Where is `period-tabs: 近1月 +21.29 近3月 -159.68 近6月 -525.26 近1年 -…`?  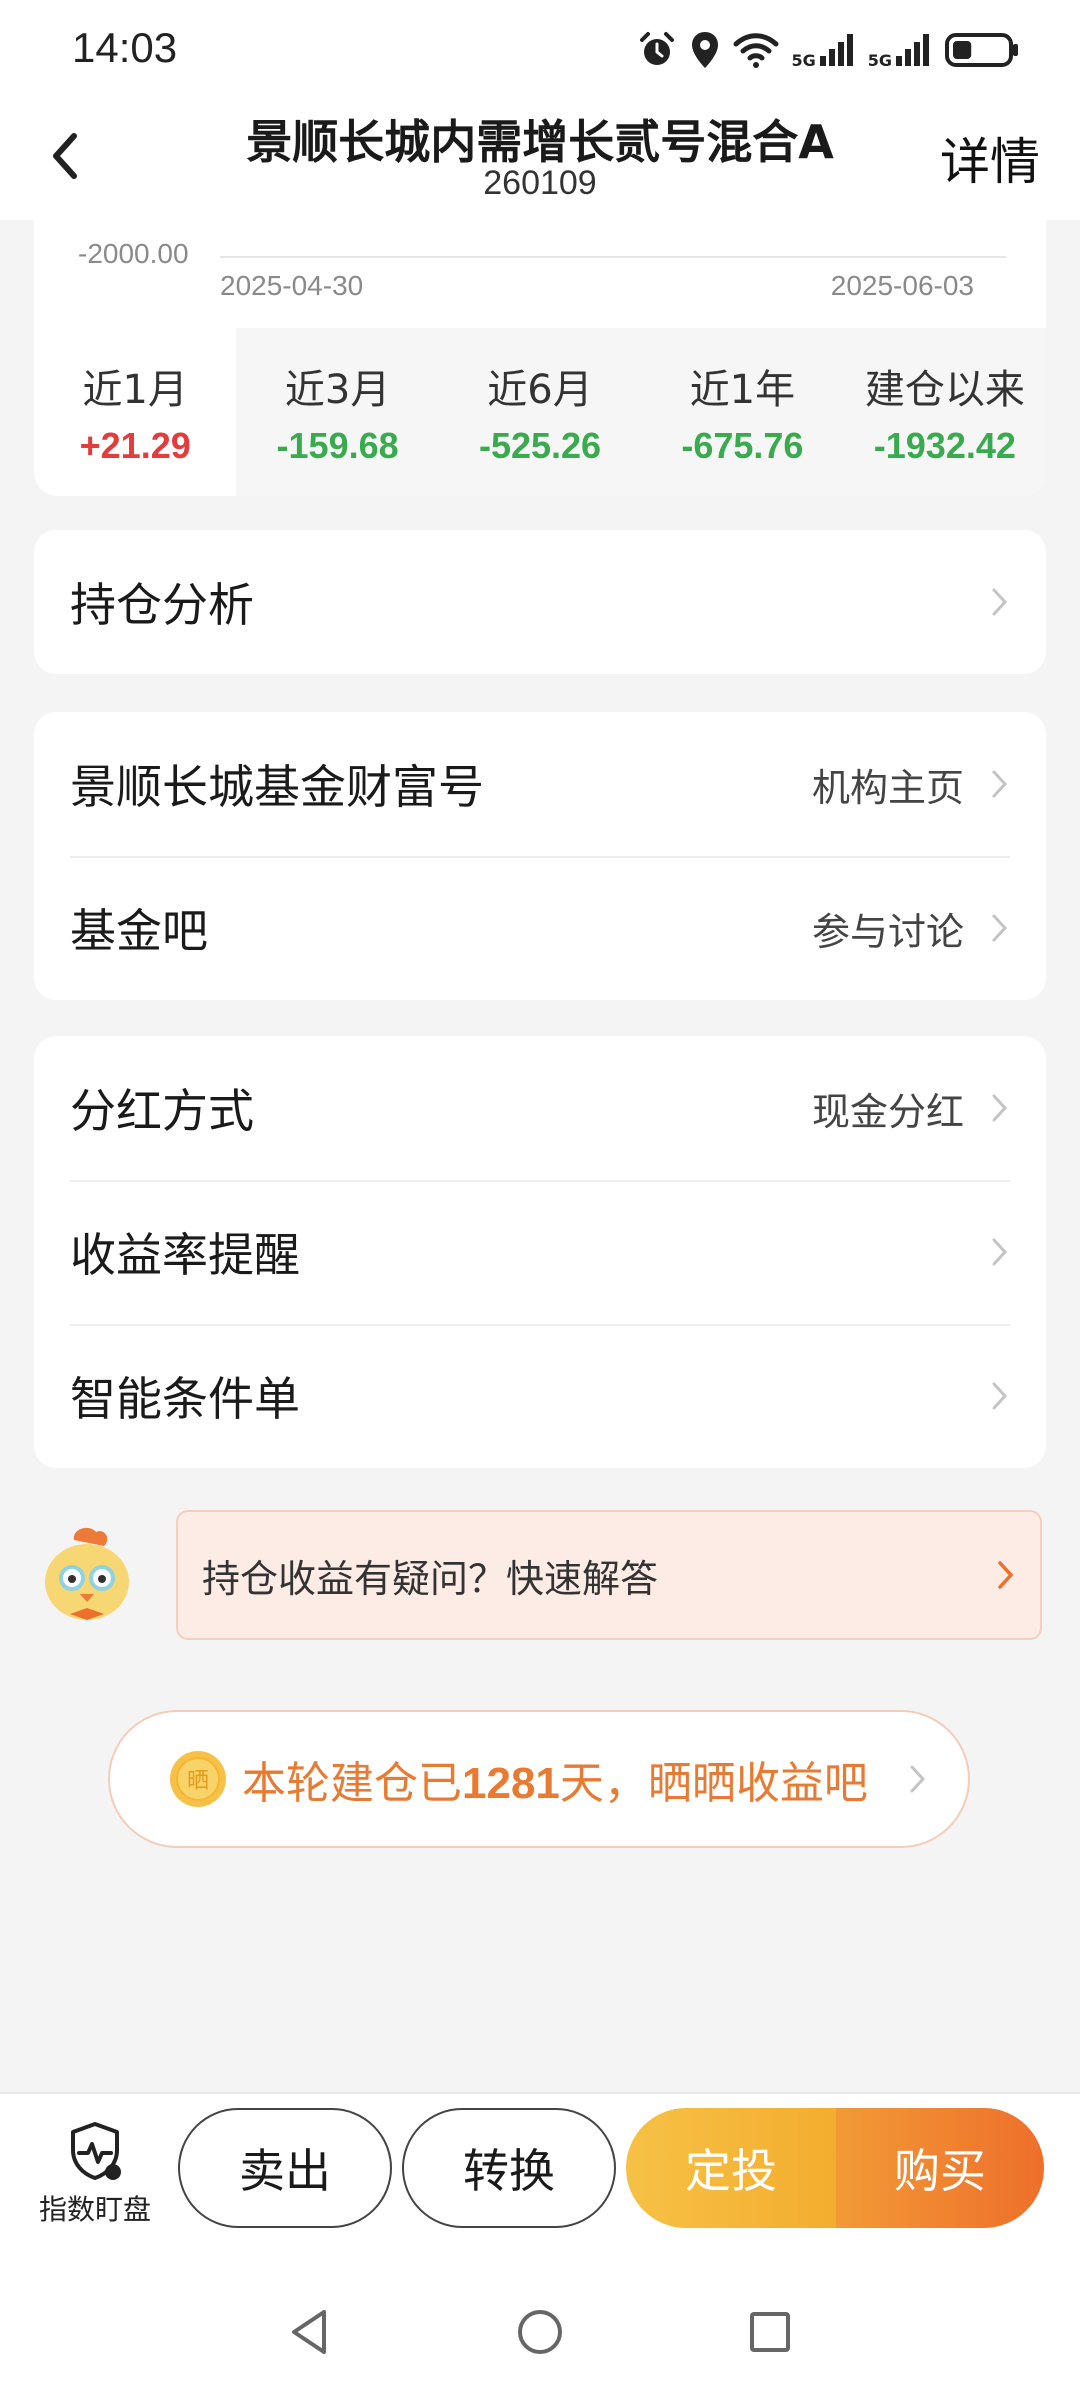
period-tabs: 近1月 +21.29 近3月 -159.68 近6月 -525.26 近1年 -… is located at coordinates (540, 412).